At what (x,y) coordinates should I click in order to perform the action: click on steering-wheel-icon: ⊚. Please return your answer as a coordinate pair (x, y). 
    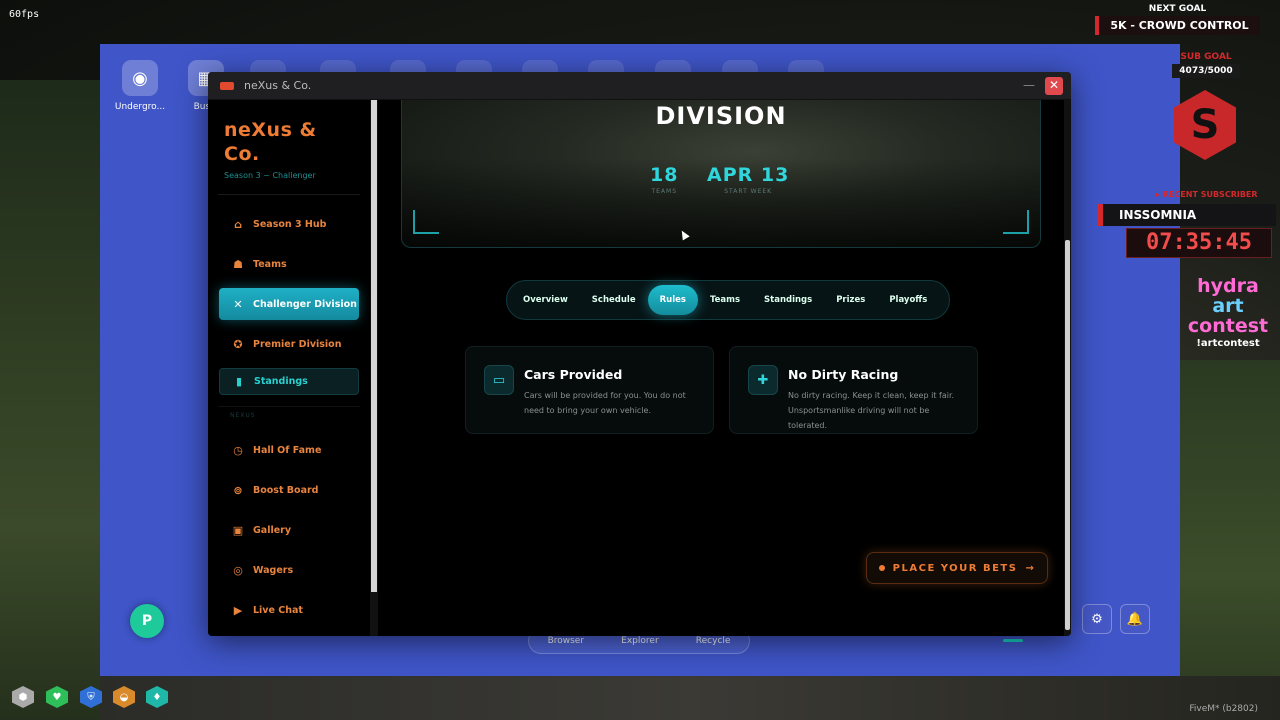
    Looking at the image, I should click on (238, 490).